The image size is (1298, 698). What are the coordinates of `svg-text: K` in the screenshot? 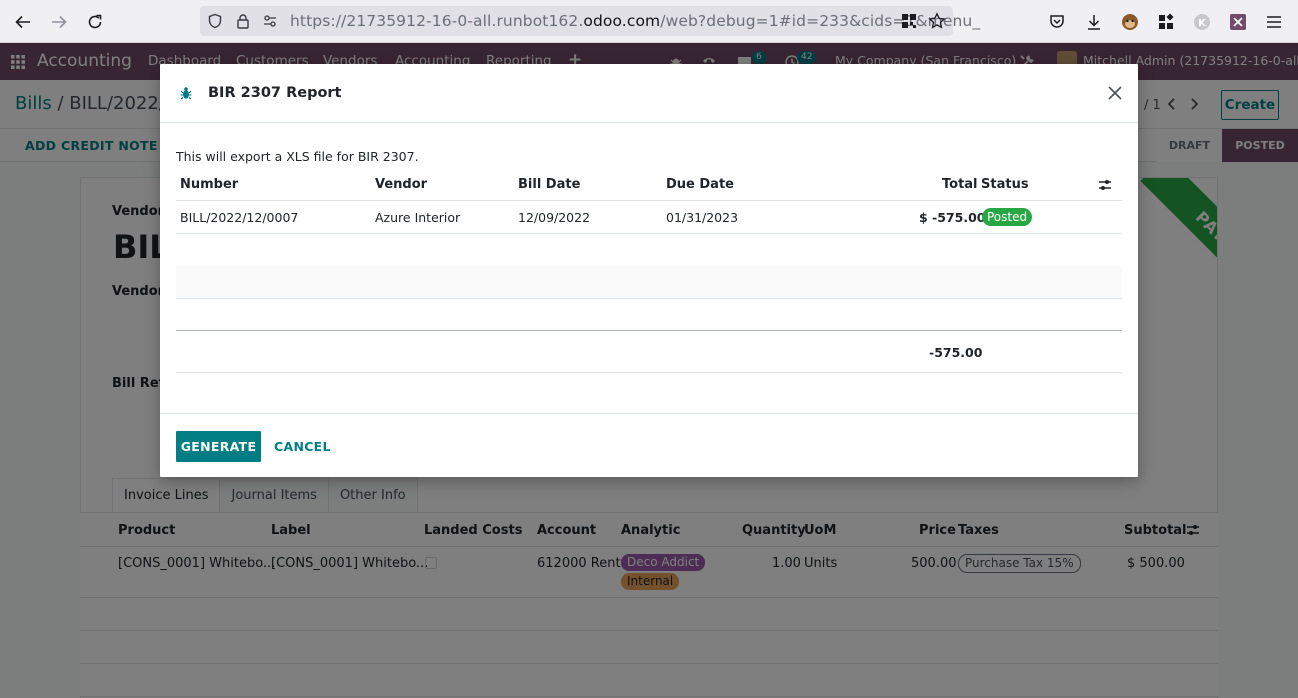 It's located at (1202, 23).